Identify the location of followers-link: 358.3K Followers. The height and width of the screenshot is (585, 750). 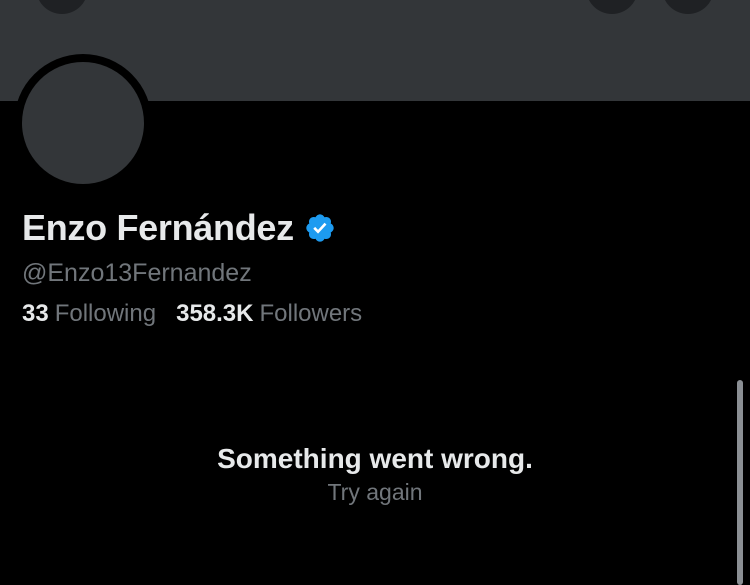
(269, 314).